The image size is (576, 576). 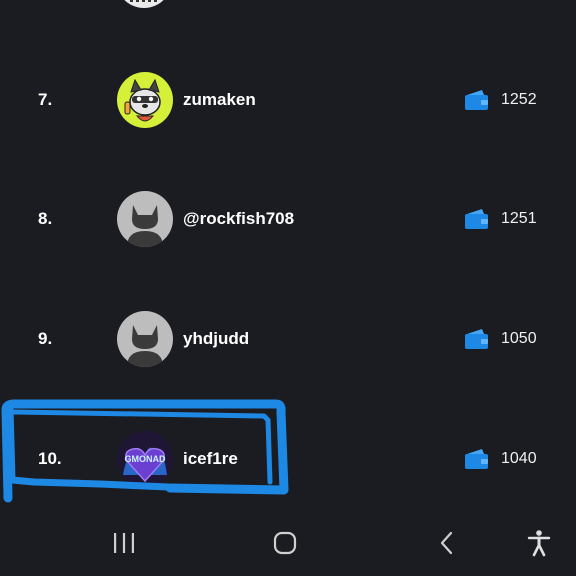 I want to click on rank-label: 7., so click(x=45, y=99).